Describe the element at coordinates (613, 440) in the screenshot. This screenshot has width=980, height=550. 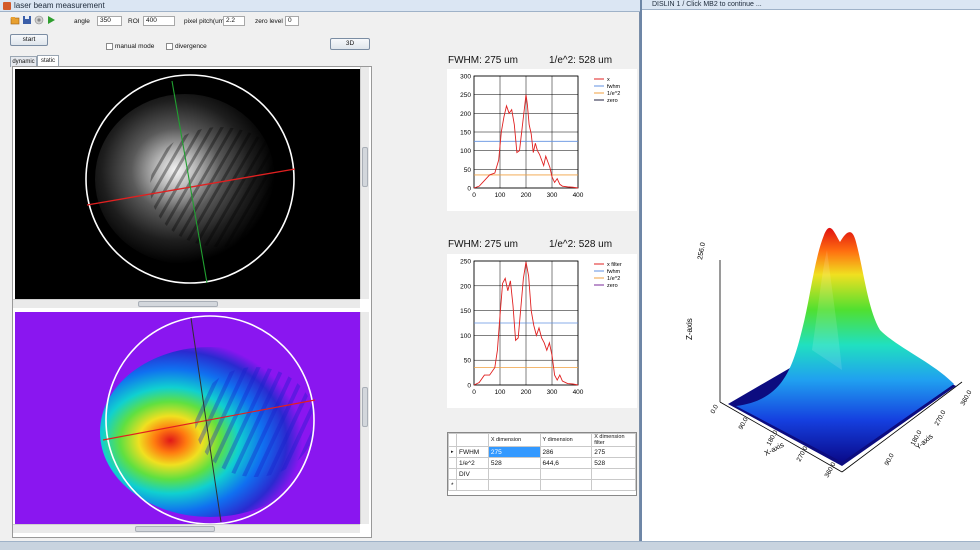
I see `header-x-dimension-filter: X dimension filter` at that location.